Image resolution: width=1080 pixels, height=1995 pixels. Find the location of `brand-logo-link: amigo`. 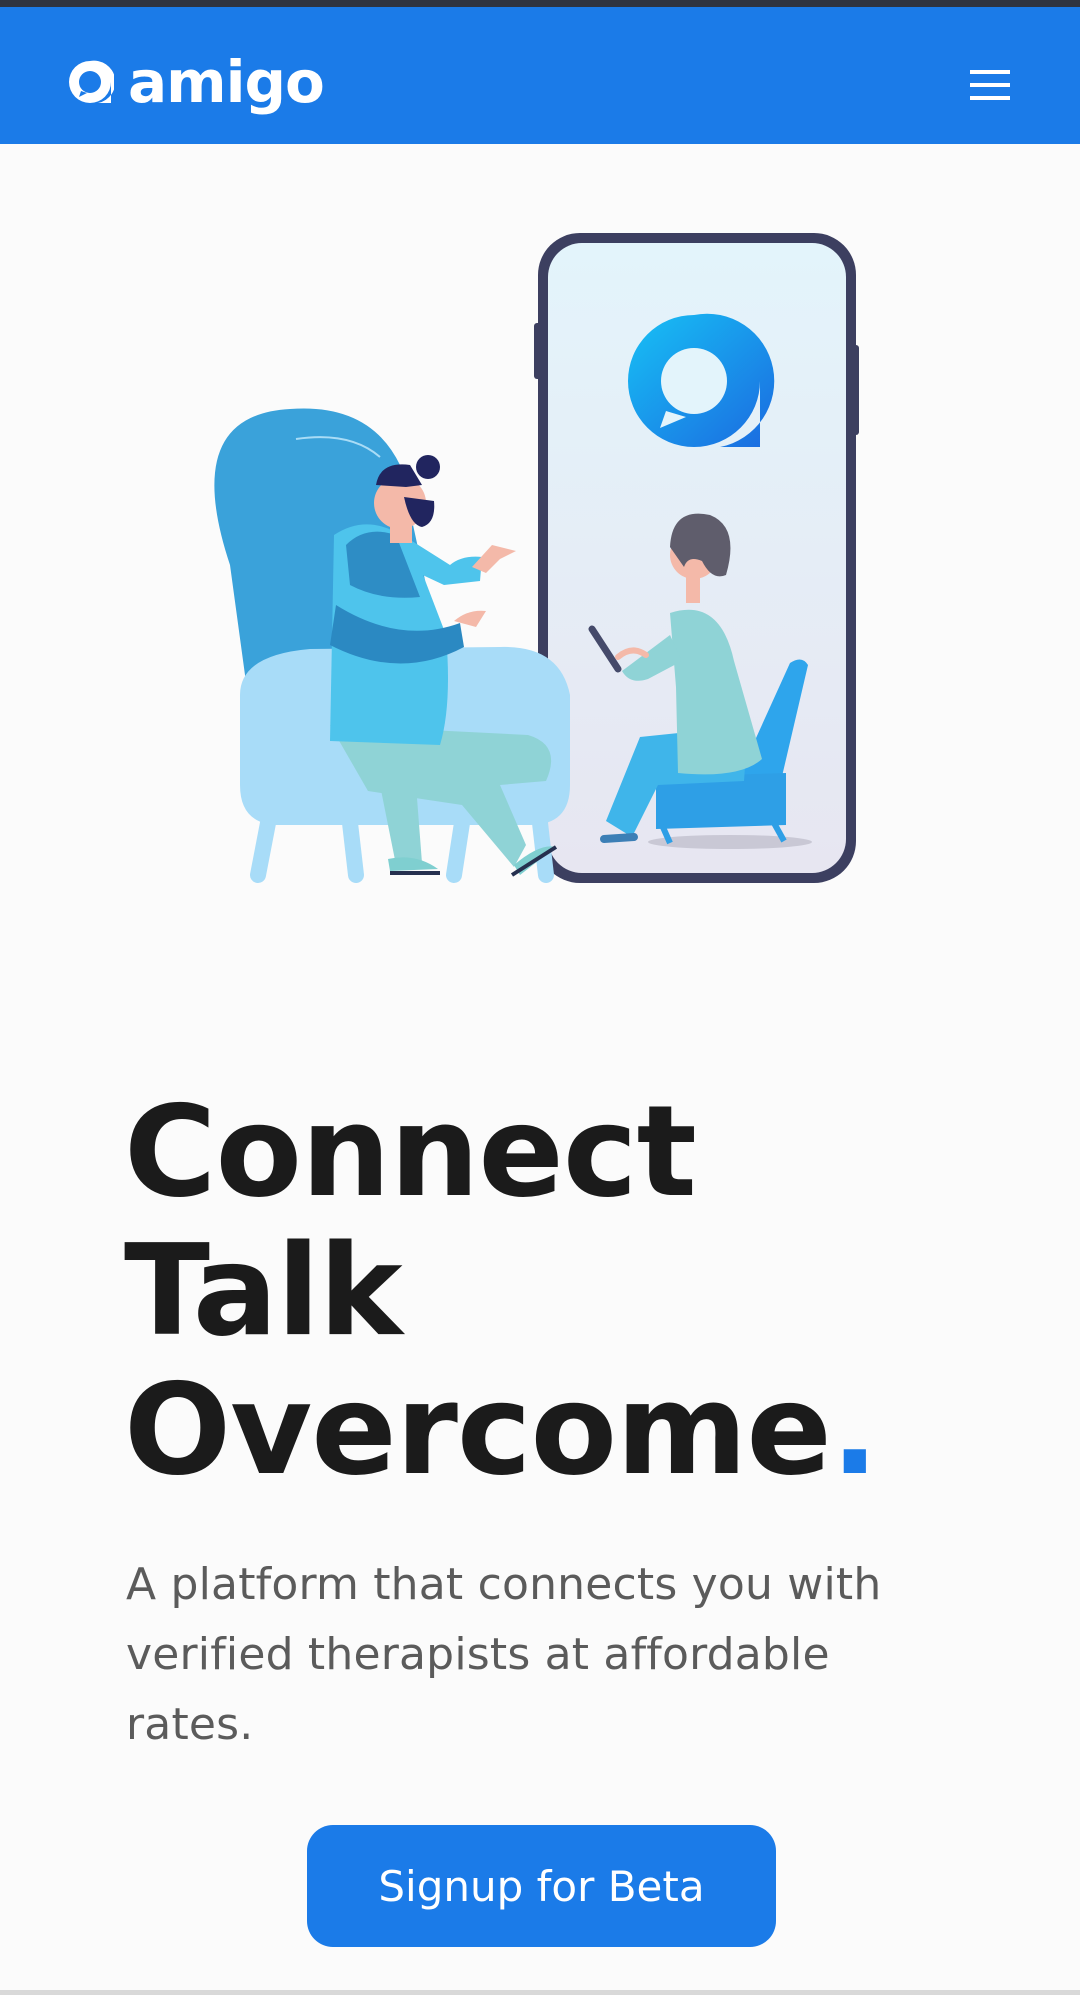

brand-logo-link: amigo is located at coordinates (195, 82).